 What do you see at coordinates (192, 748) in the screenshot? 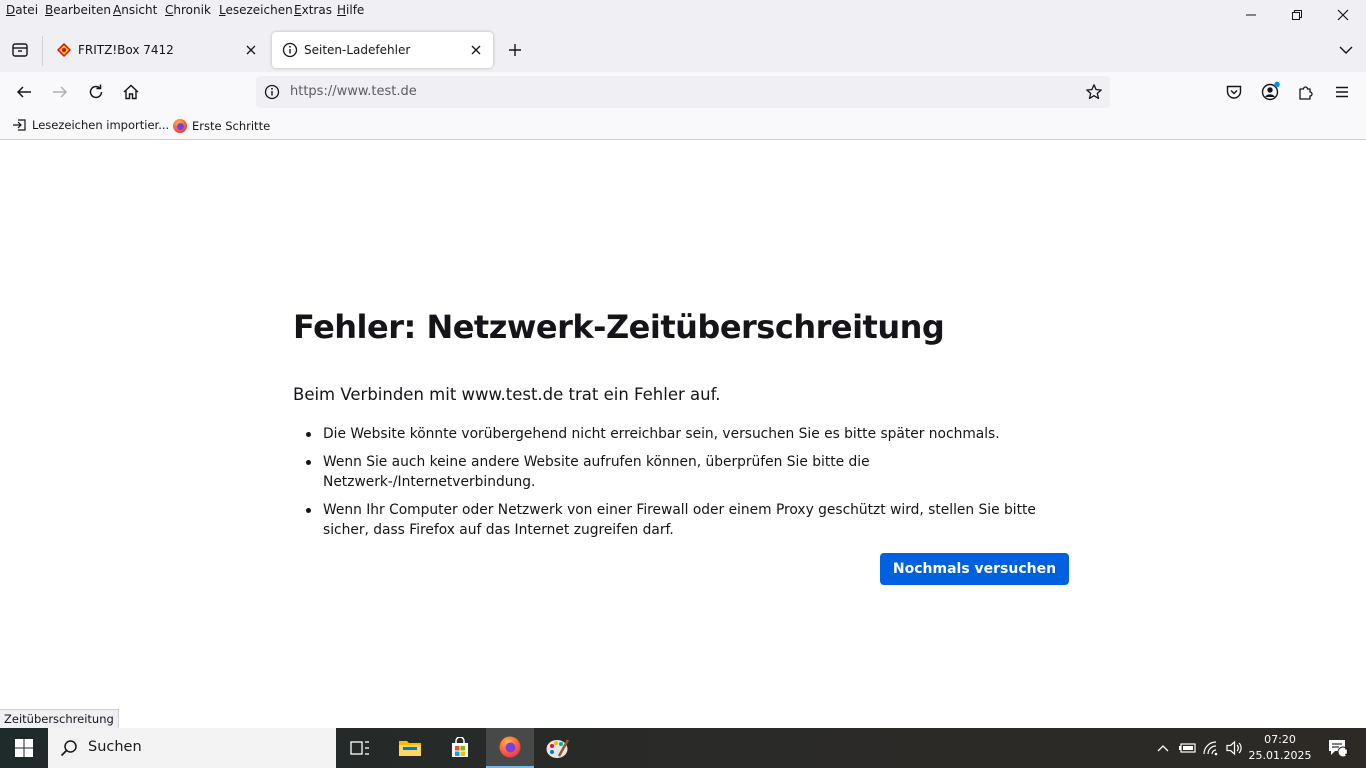
I see `taskbar-search-box: Suchen` at bounding box center [192, 748].